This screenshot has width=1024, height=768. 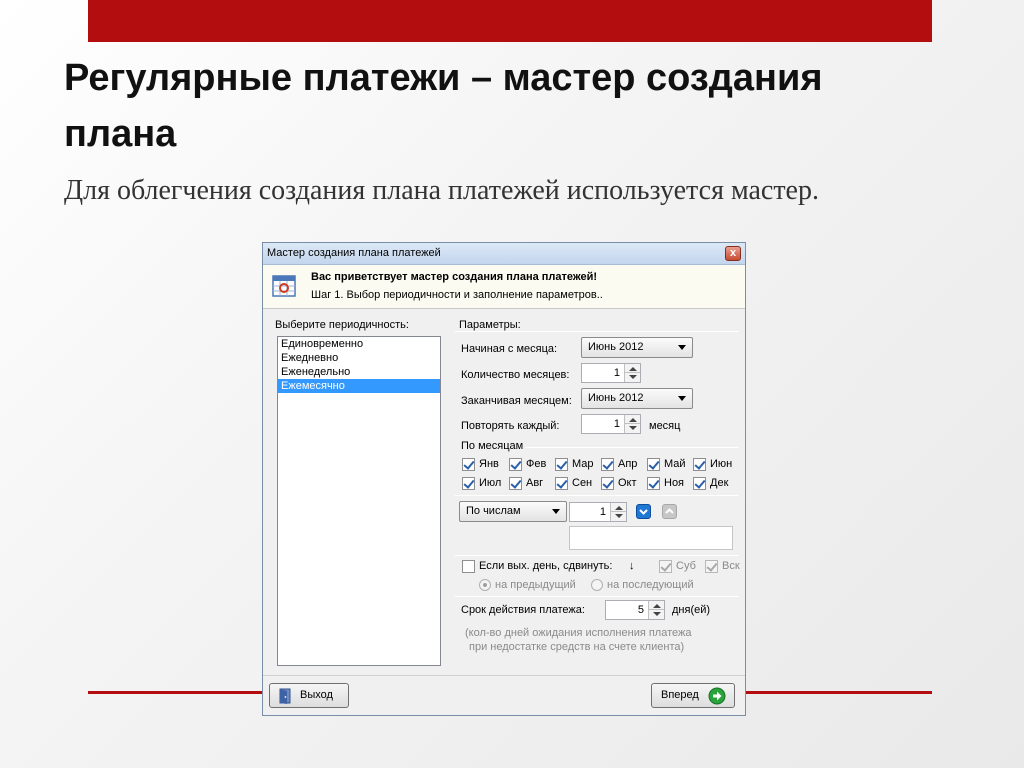 What do you see at coordinates (627, 483) in the screenshot?
I see `month-label: Окт` at bounding box center [627, 483].